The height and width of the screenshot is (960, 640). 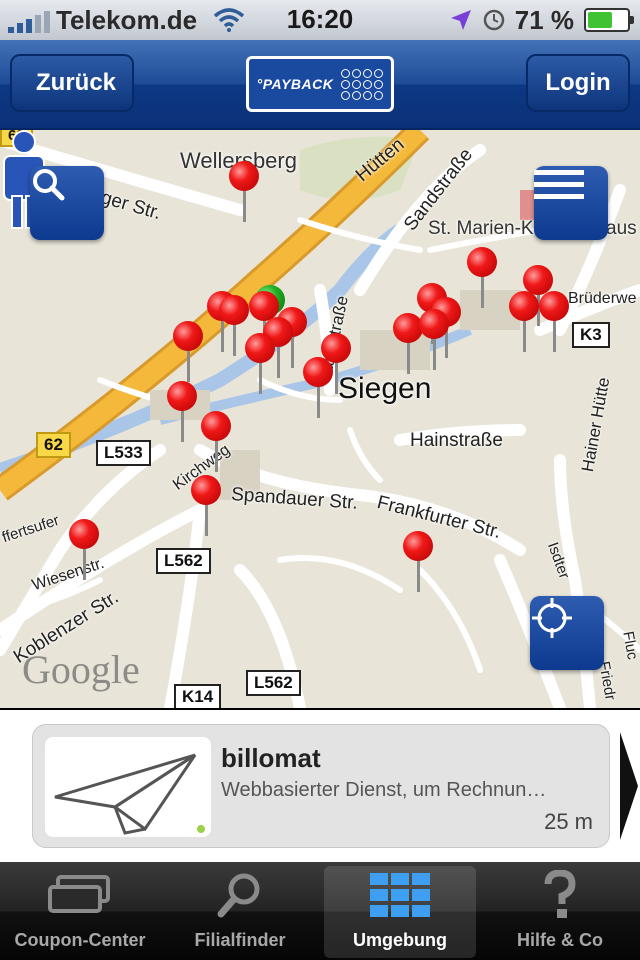 What do you see at coordinates (552, 618) in the screenshot?
I see `crosshair-icon` at bounding box center [552, 618].